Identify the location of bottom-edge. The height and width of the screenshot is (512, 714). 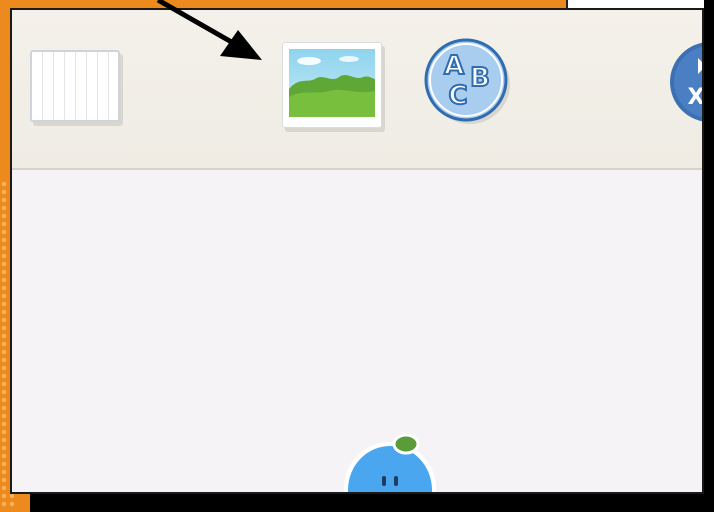
(372, 503).